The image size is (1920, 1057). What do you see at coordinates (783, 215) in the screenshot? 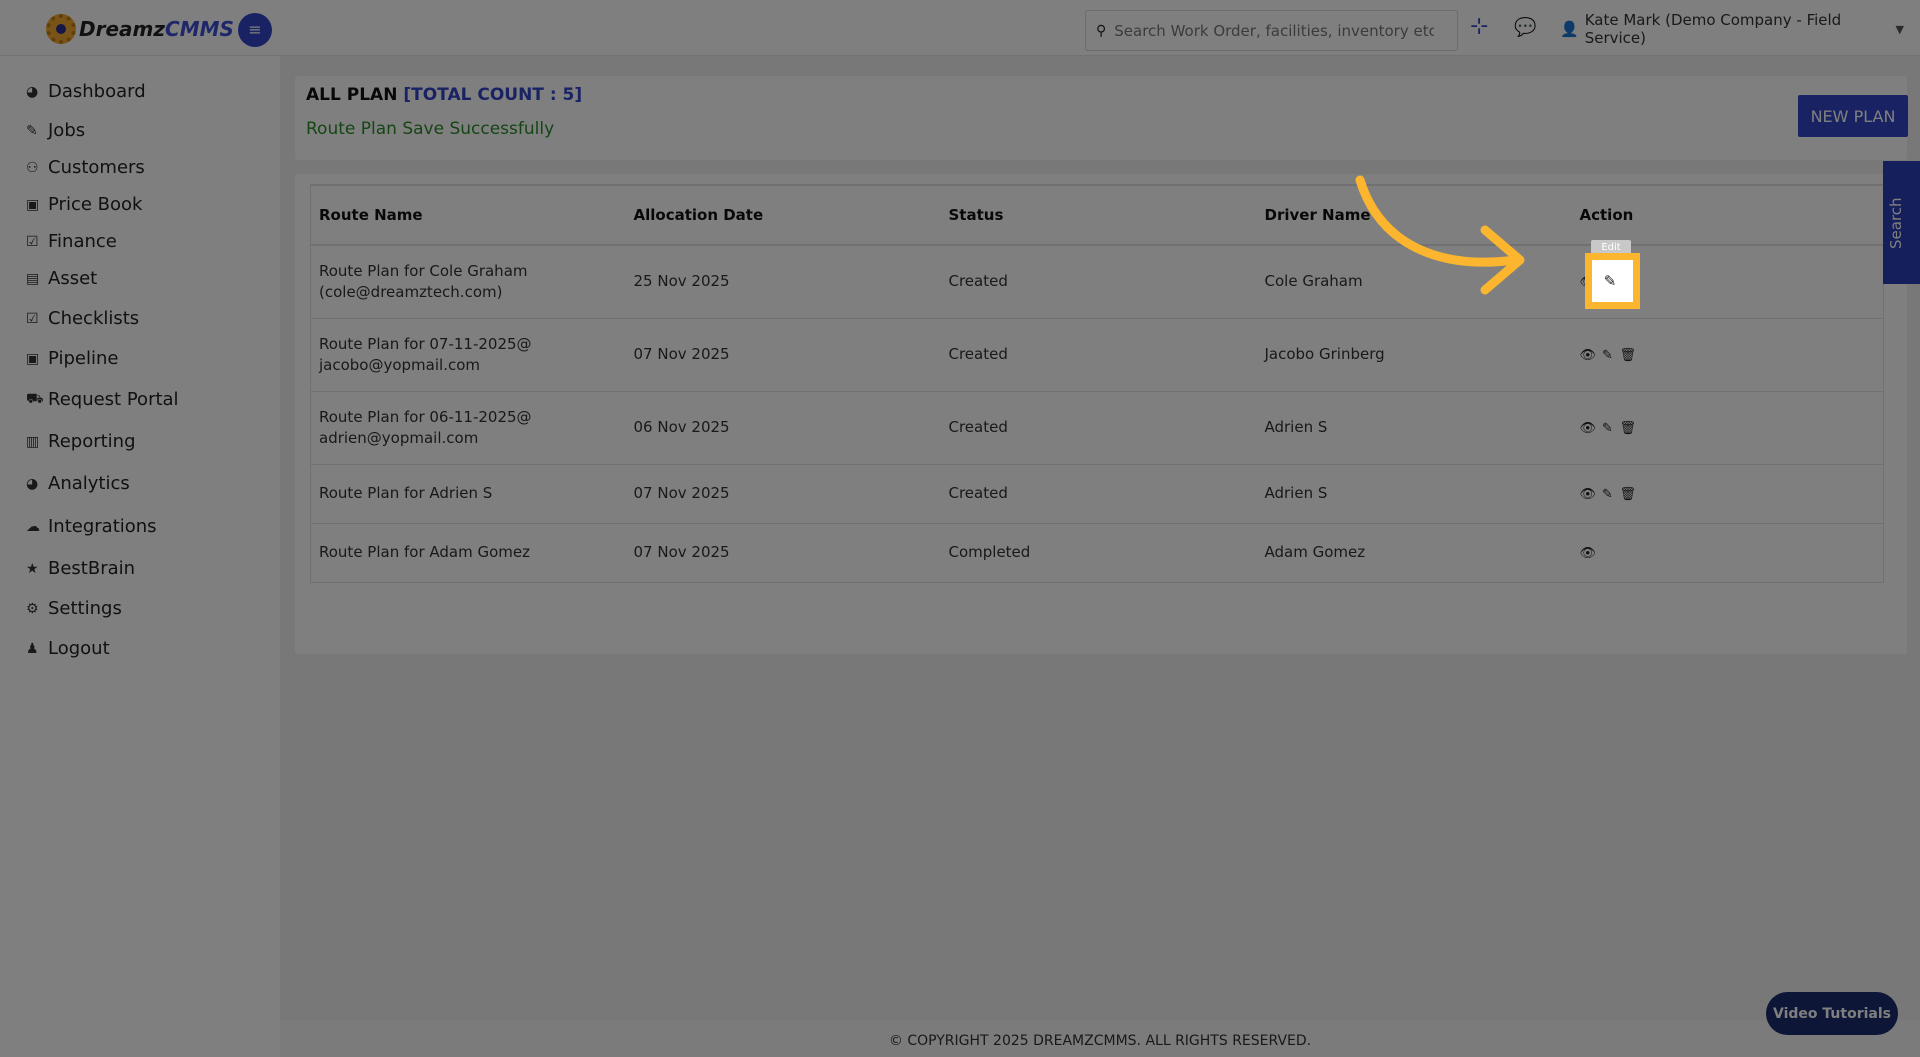
I see `column-header-allocation-date: Allocation Date` at bounding box center [783, 215].